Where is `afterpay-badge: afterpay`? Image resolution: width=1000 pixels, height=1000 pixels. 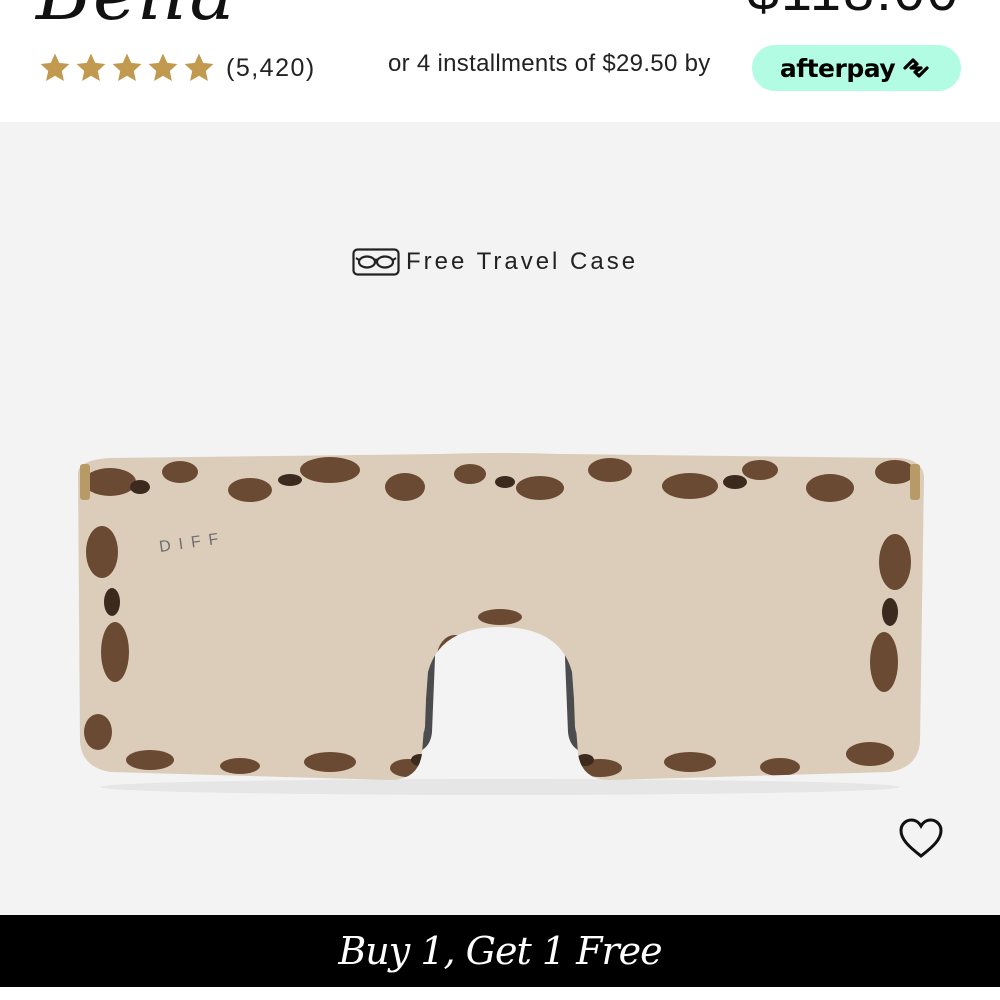
afterpay-badge: afterpay is located at coordinates (856, 68).